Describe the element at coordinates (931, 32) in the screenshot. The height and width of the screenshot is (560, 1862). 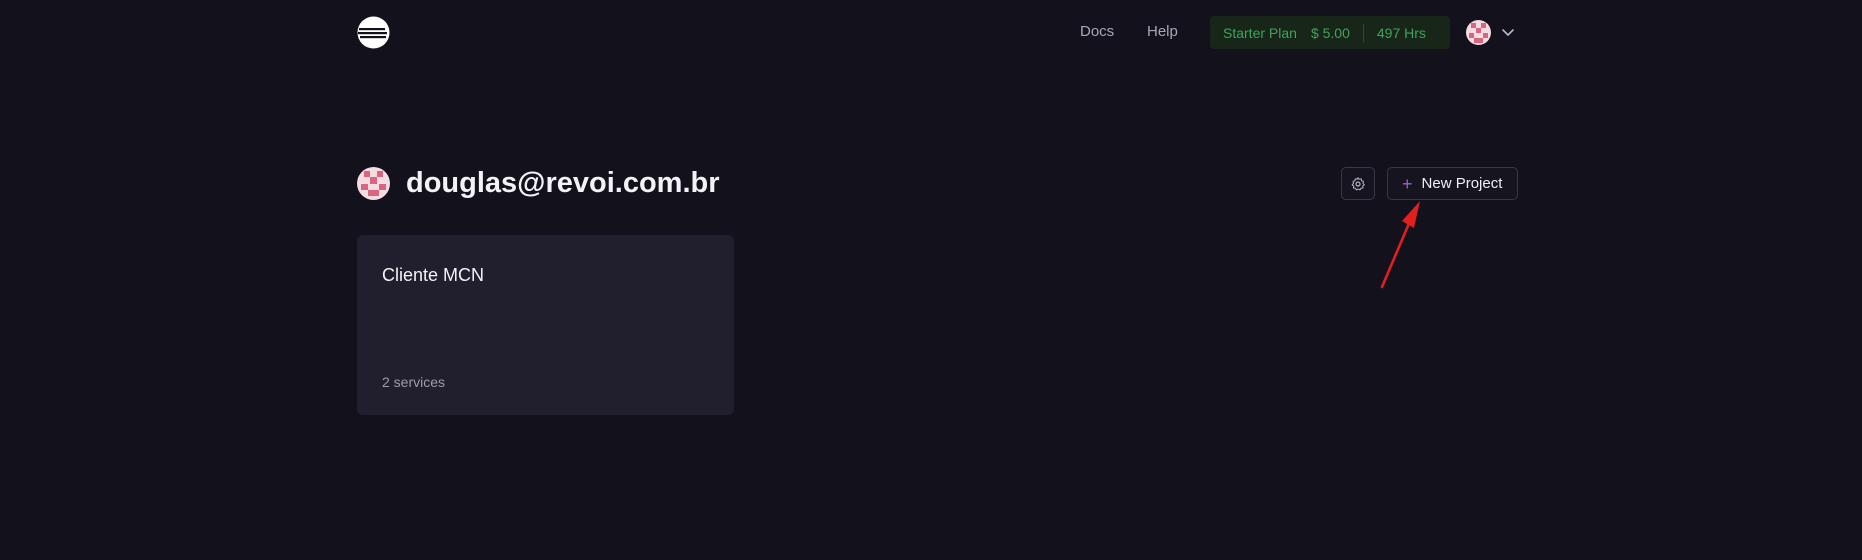
I see `top-nav: Docs Help Starter Plan $ 5.00 497 Hrs` at that location.